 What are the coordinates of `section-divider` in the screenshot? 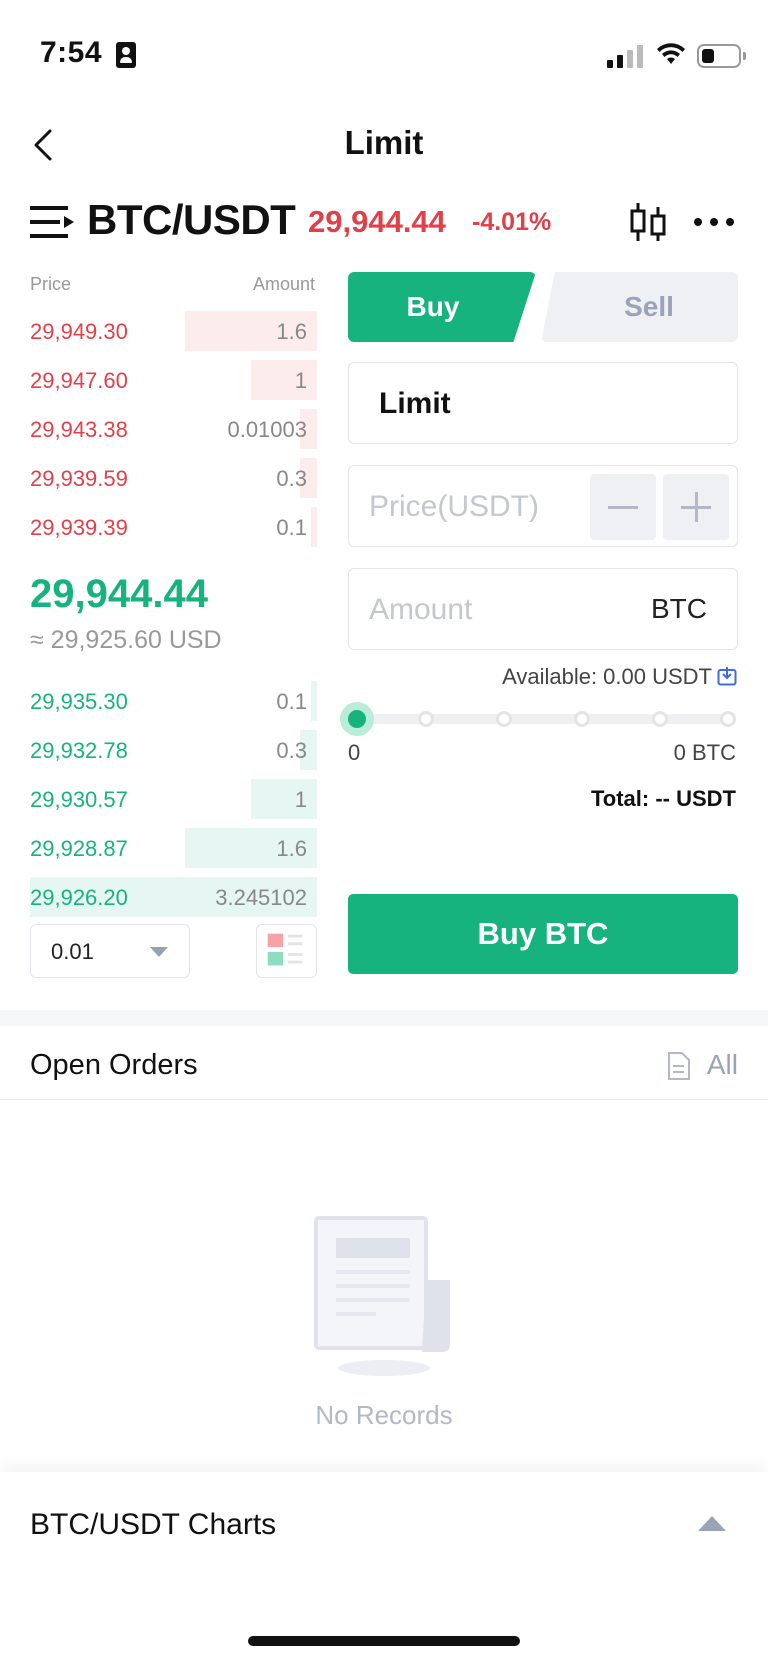 It's located at (384, 1018).